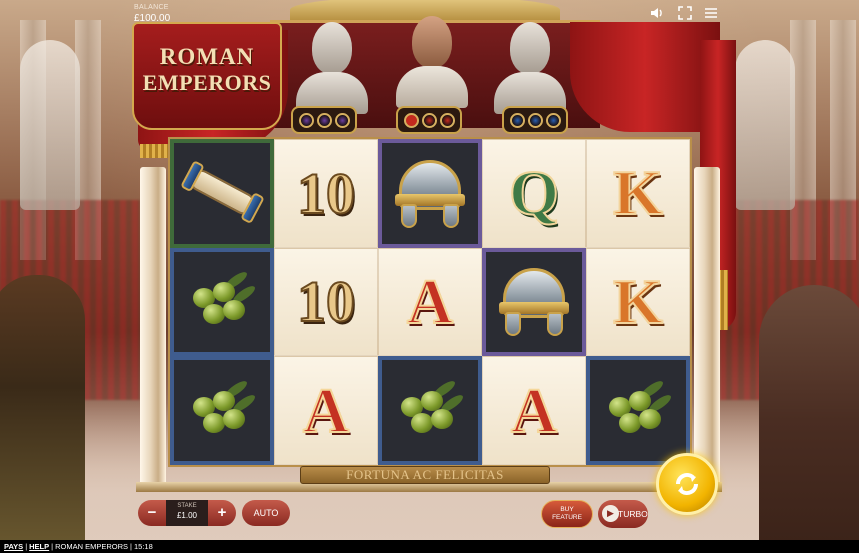 The width and height of the screenshot is (859, 553). I want to click on pillar-left, so click(153, 327).